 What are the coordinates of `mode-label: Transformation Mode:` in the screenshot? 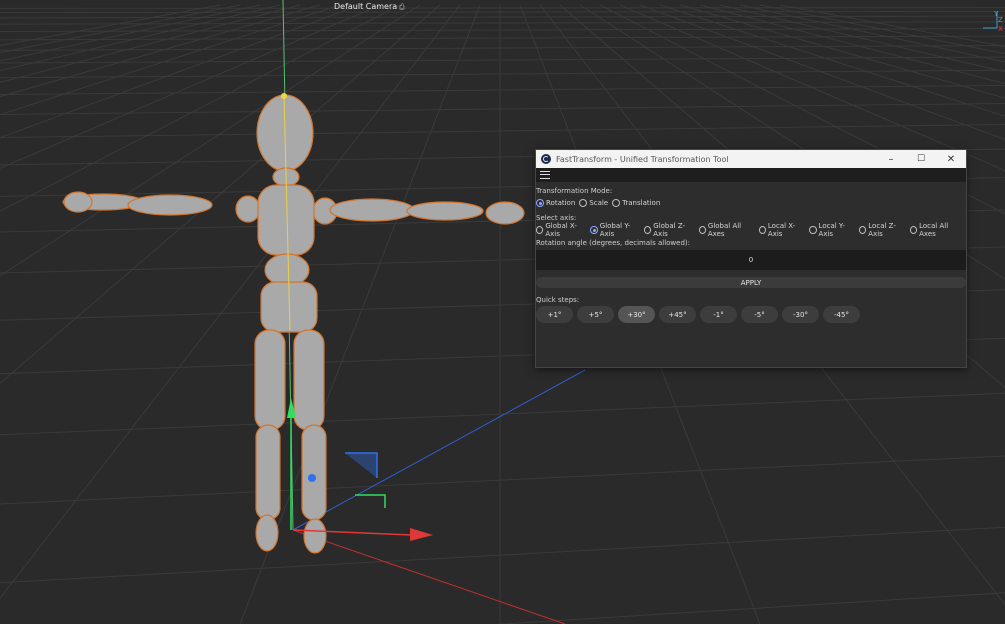 It's located at (574, 191).